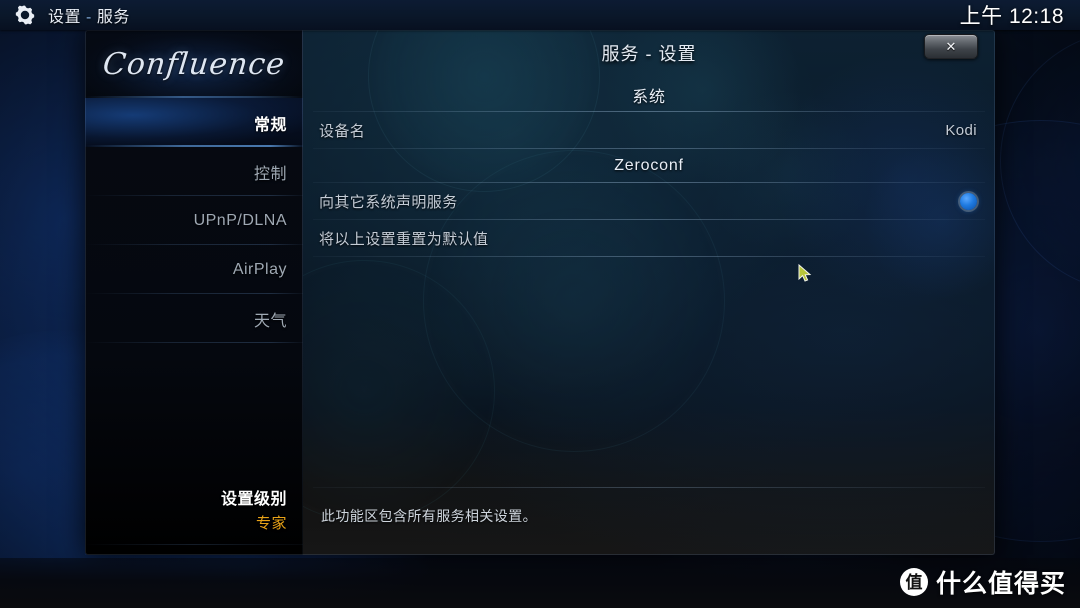 This screenshot has width=1080, height=608. Describe the element at coordinates (194, 122) in the screenshot. I see `sidebar-item-general: 常规` at that location.